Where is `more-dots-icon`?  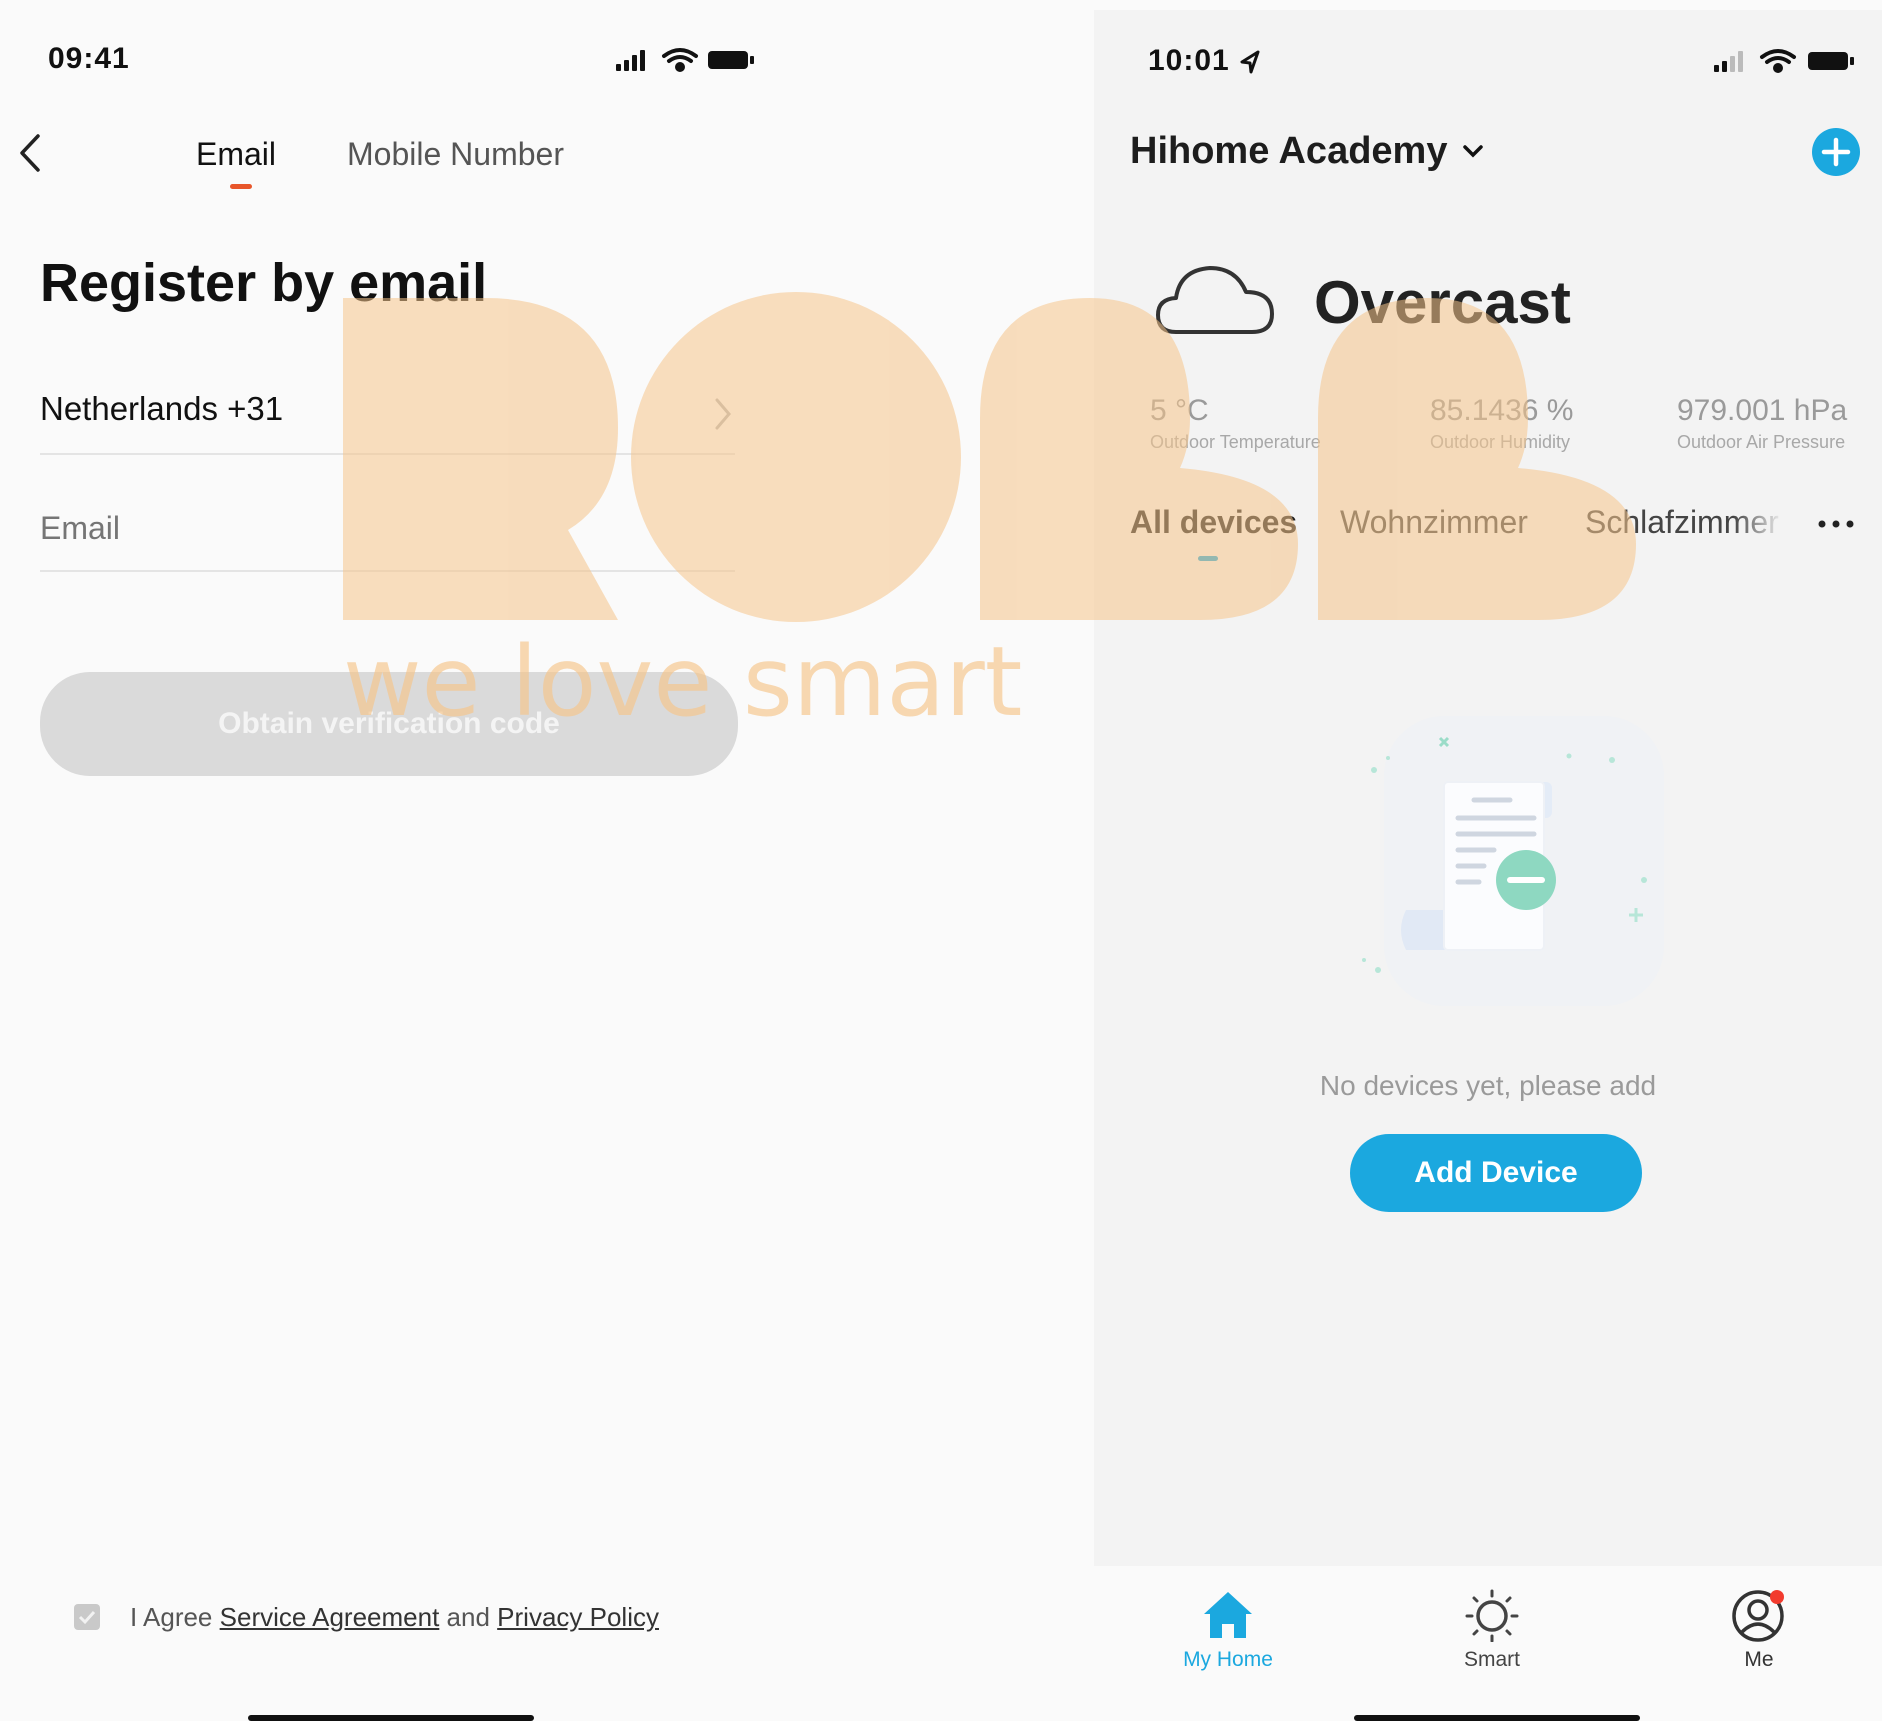
more-dots-icon is located at coordinates (1838, 524).